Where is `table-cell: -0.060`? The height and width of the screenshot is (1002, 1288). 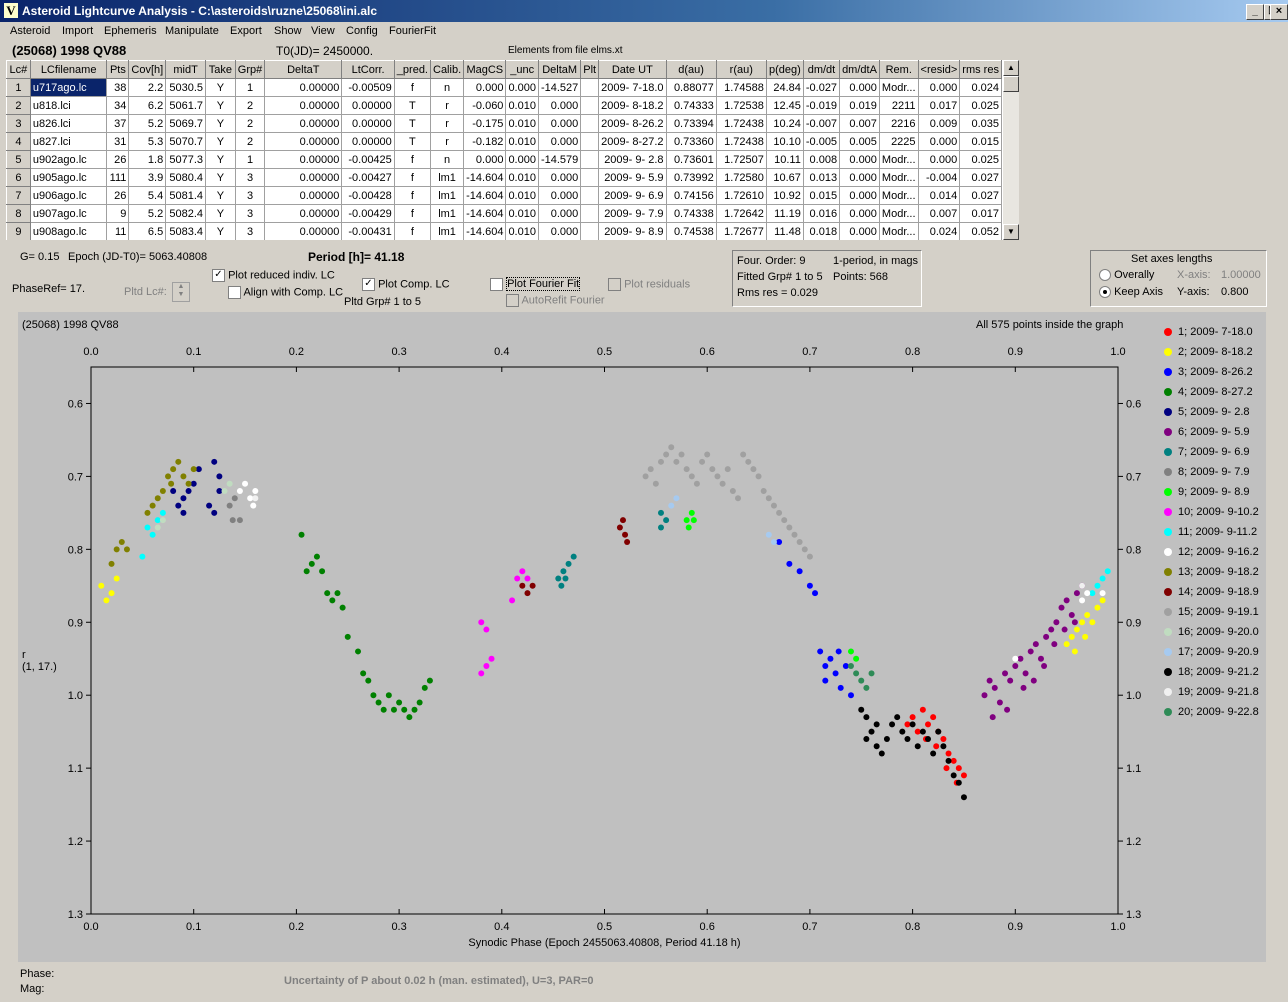 table-cell: -0.060 is located at coordinates (485, 105).